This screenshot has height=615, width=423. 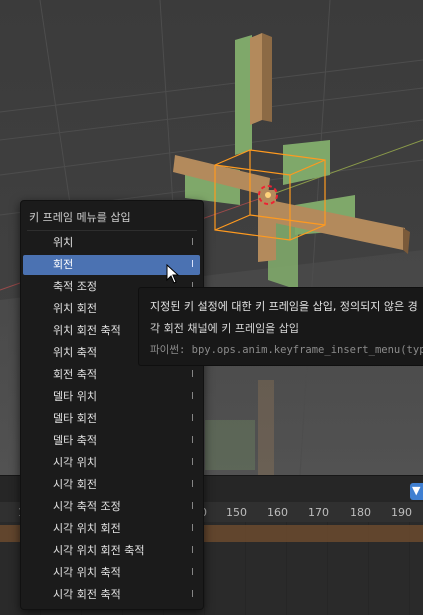 What do you see at coordinates (111, 243) in the screenshot?
I see `menu-item: 위치 I` at bounding box center [111, 243].